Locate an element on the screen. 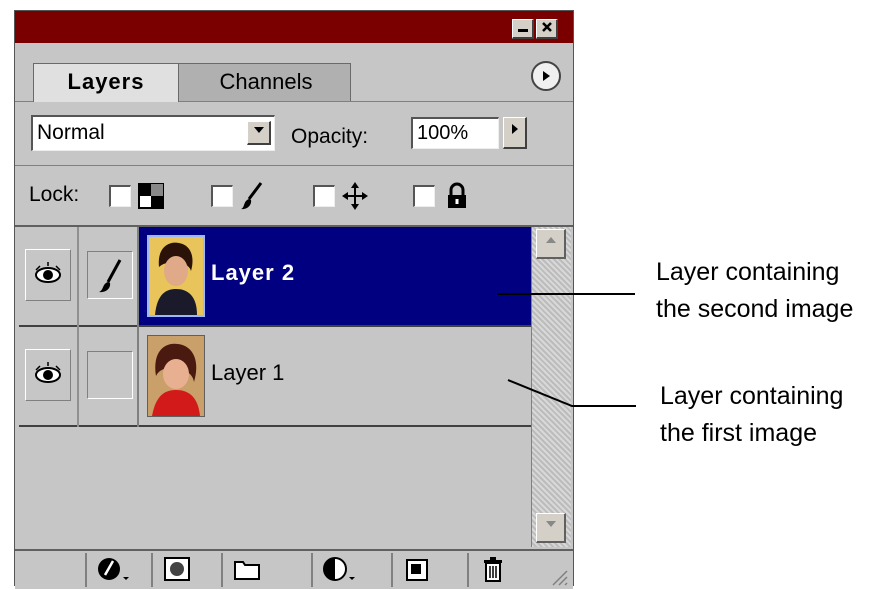 This screenshot has height=590, width=888. opacity-slider-button is located at coordinates (515, 133).